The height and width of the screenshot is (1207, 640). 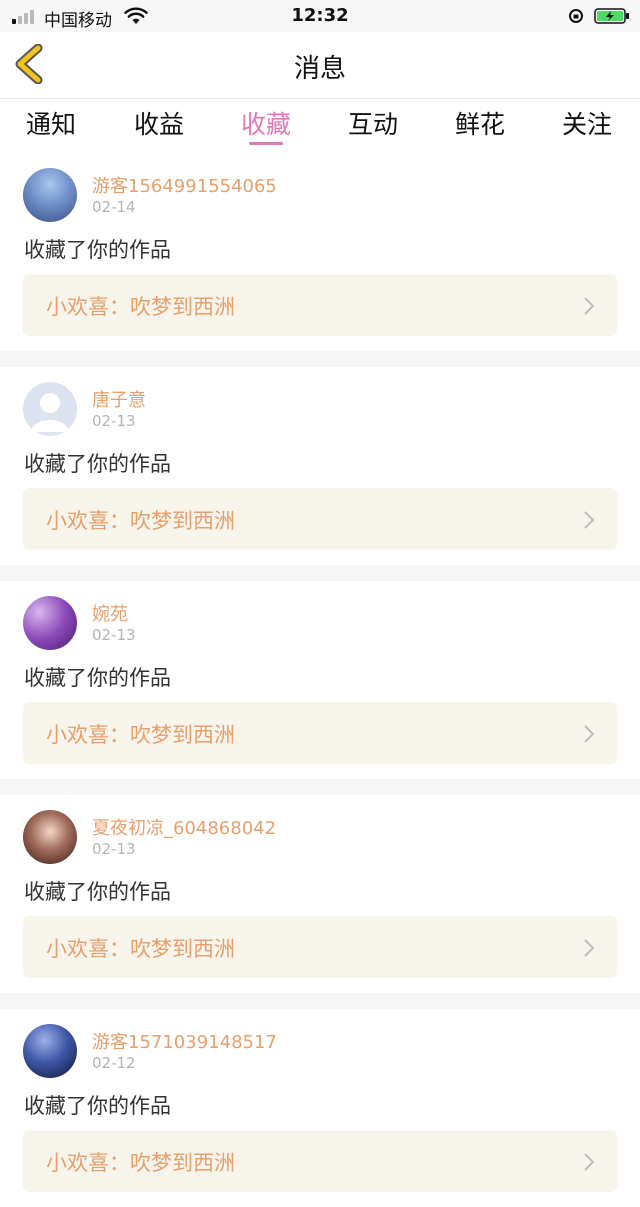 I want to click on navigation-bar: 消息, so click(x=320, y=65).